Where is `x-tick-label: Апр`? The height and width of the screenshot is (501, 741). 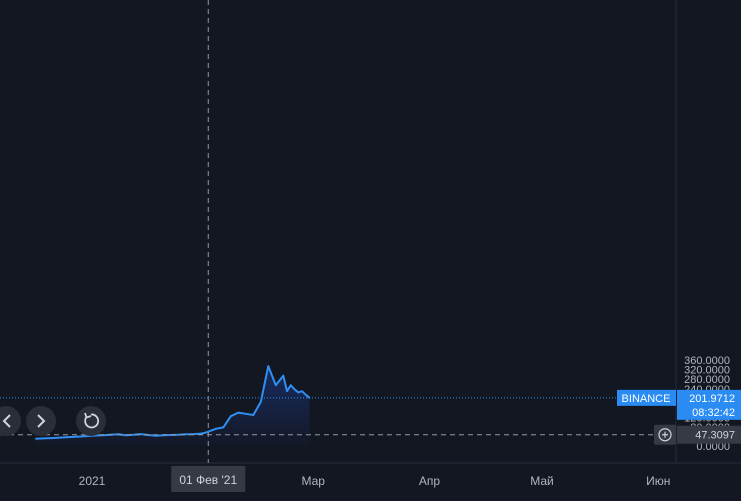
x-tick-label: Апр is located at coordinates (430, 481).